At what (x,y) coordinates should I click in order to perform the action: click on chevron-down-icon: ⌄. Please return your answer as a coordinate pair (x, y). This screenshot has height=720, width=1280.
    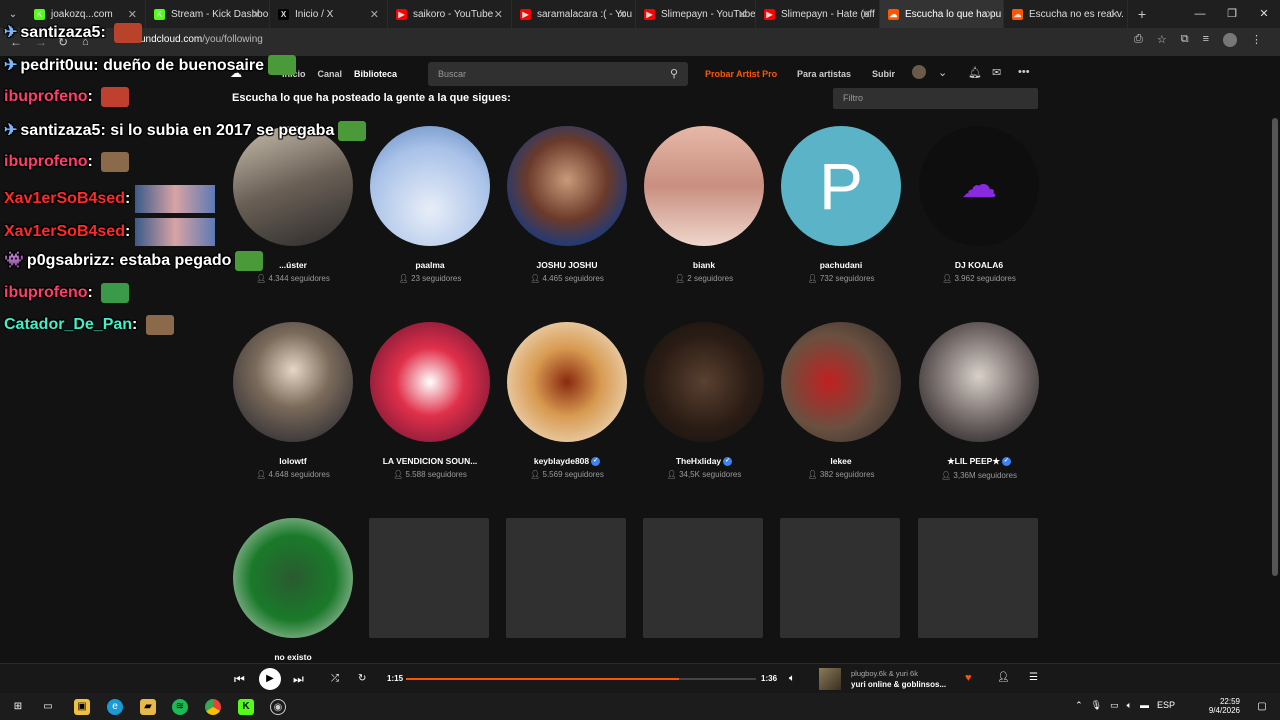
    Looking at the image, I should click on (942, 72).